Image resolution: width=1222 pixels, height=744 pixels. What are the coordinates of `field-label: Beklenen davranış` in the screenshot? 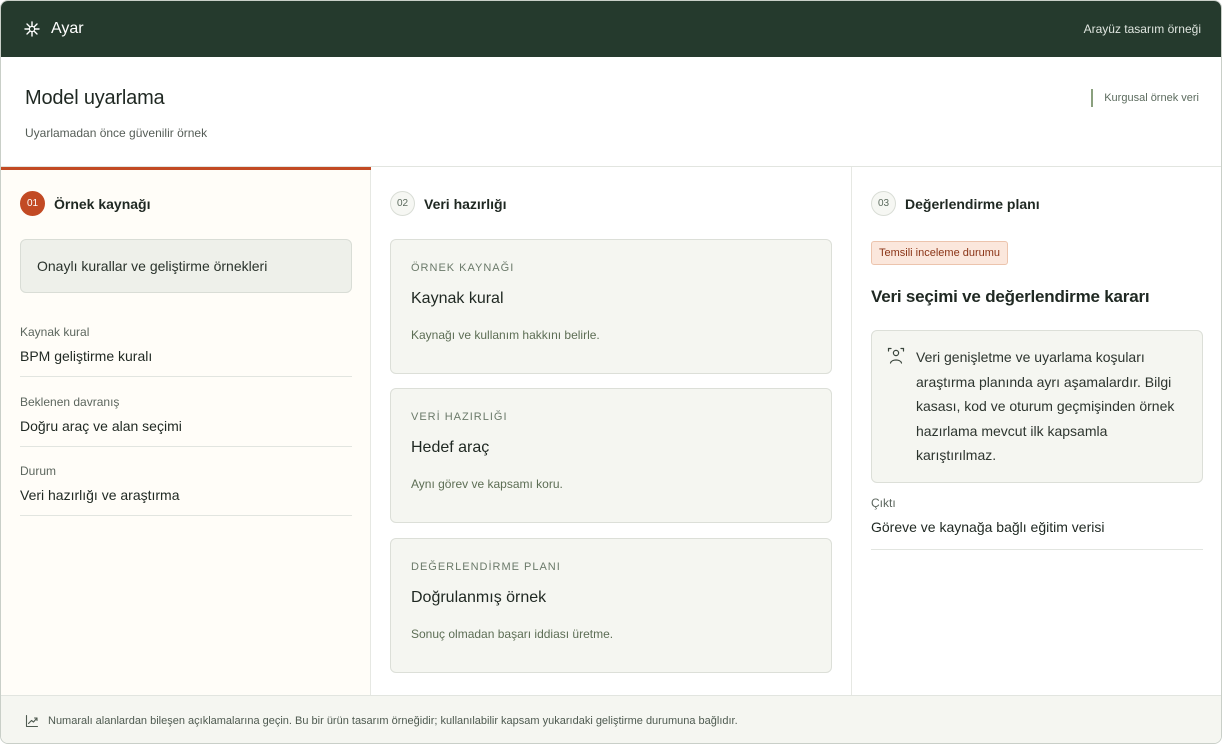 It's located at (70, 402).